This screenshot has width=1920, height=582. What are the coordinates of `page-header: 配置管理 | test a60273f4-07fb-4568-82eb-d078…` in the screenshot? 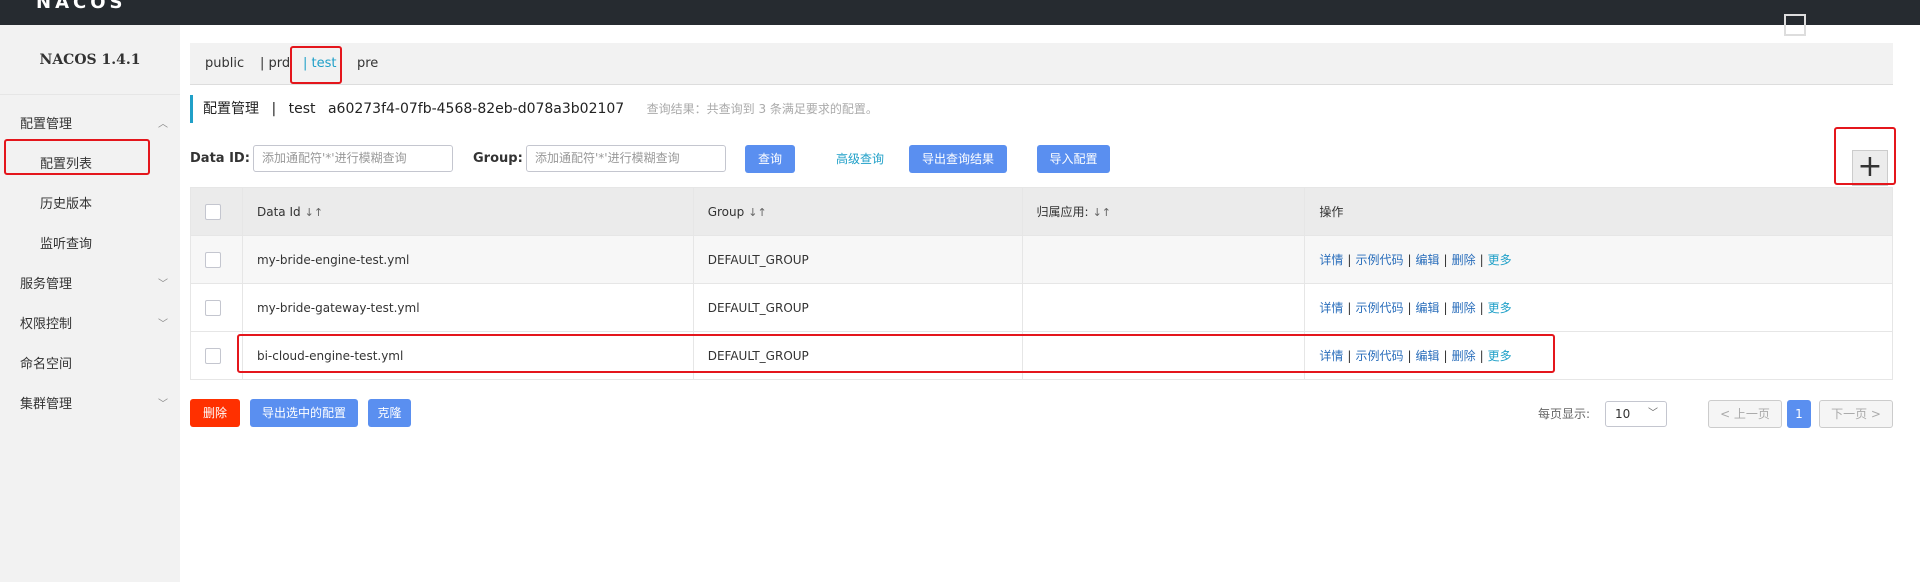 It's located at (534, 109).